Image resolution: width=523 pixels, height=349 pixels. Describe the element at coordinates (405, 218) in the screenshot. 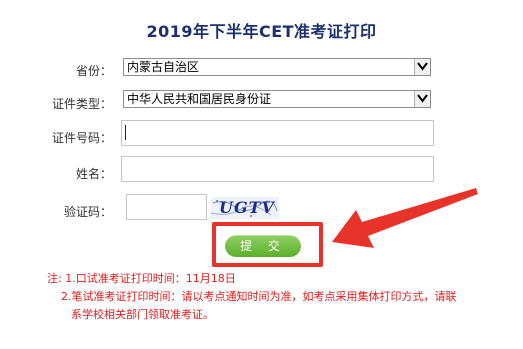

I see `red-arrow-icon` at that location.